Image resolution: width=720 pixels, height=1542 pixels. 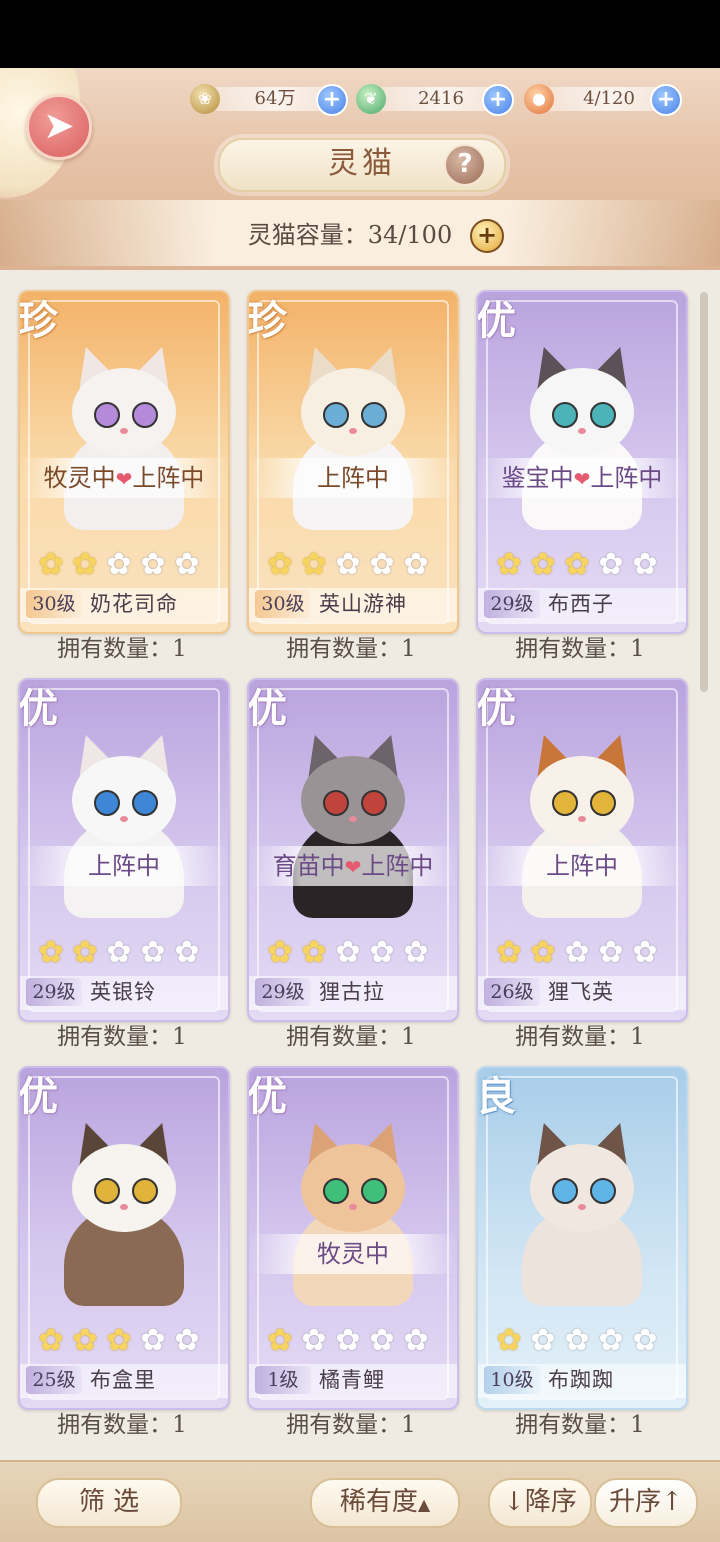 I want to click on resource-value: 4/120, so click(x=609, y=98).